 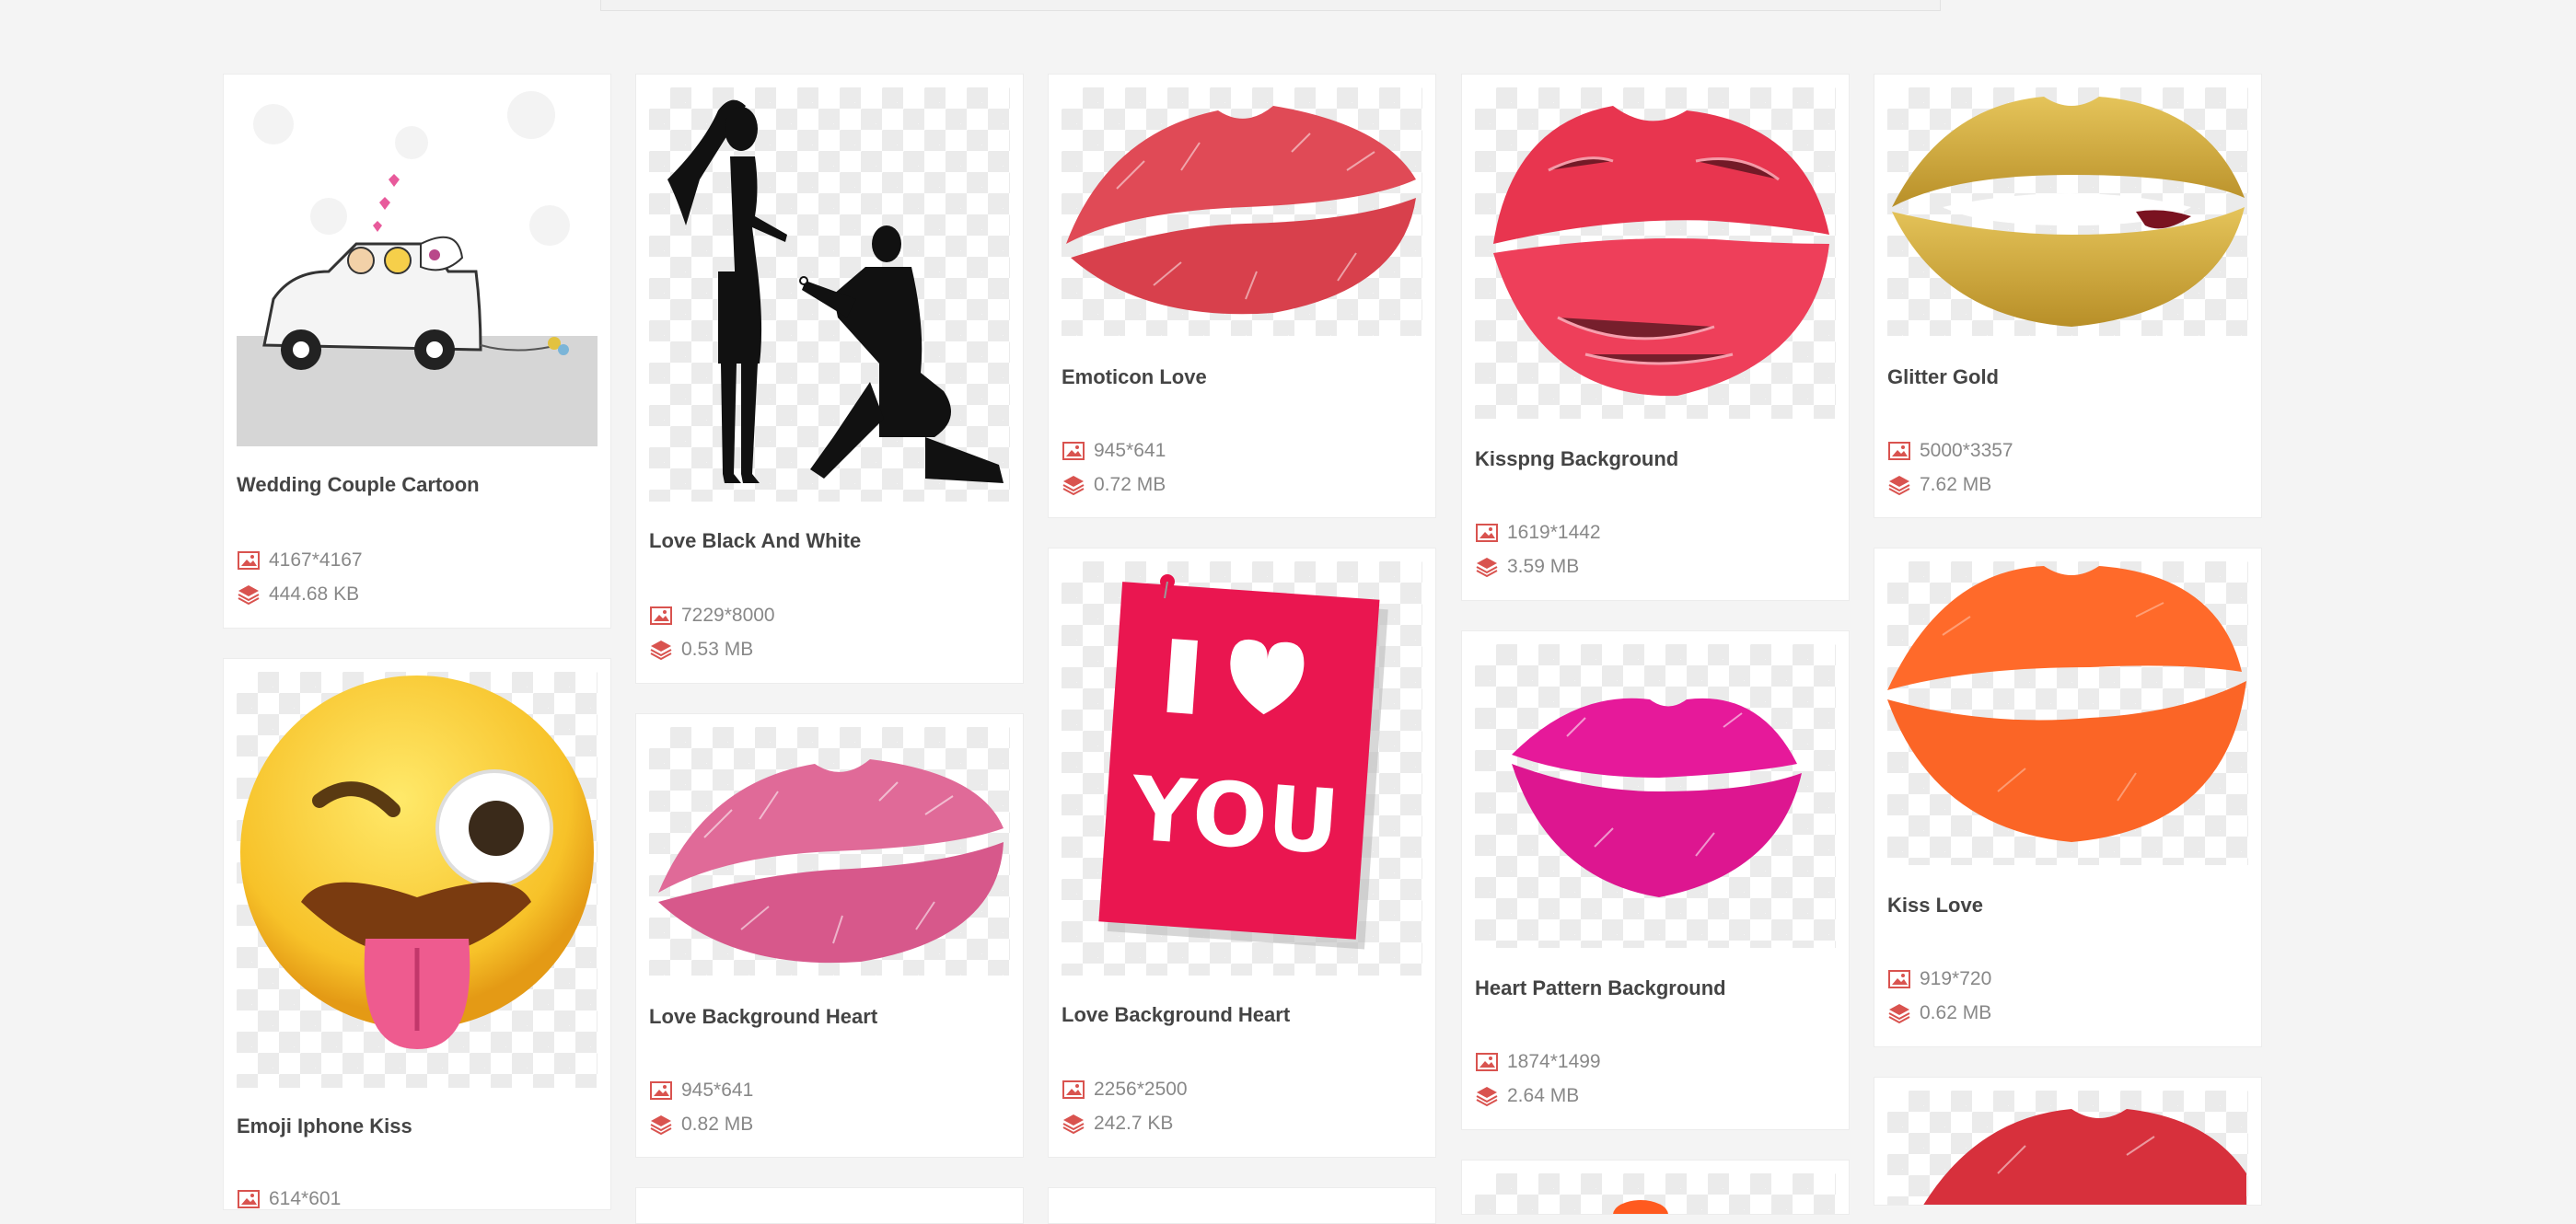 I want to click on card-title: Emoticon Love, so click(x=1134, y=377).